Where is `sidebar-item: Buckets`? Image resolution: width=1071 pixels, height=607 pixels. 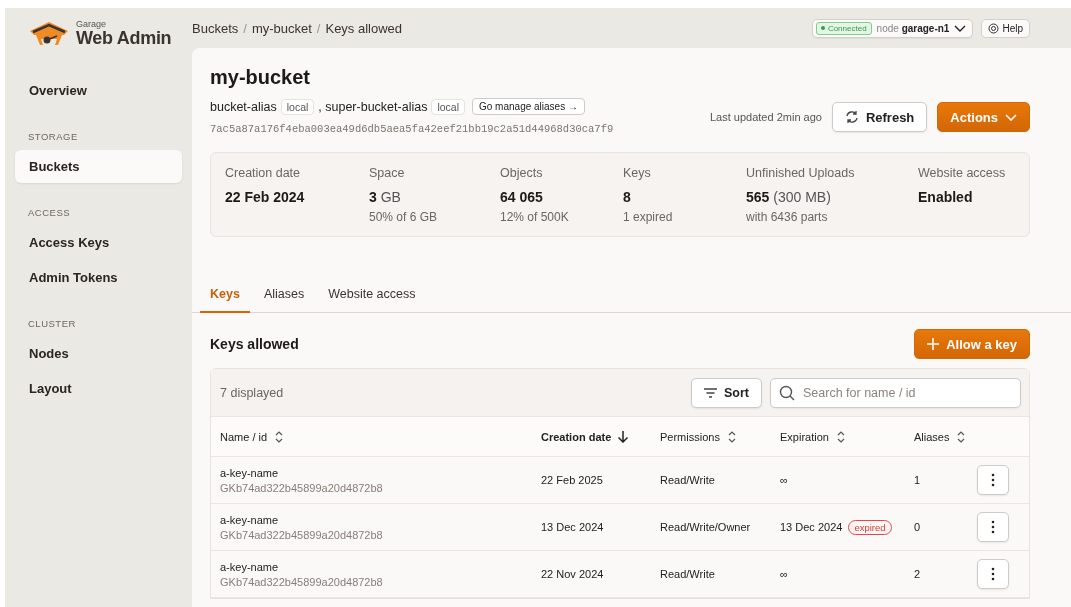
sidebar-item: Buckets is located at coordinates (98, 166).